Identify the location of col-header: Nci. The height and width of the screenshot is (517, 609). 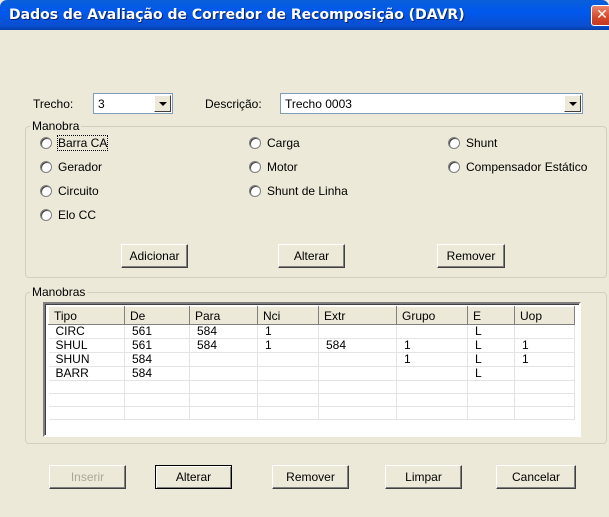
(288, 315).